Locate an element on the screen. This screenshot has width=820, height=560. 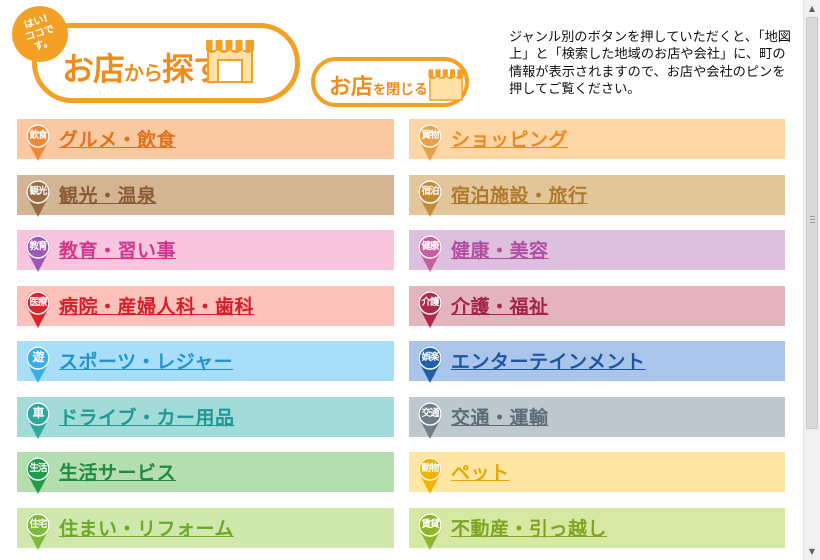
map-pin-icon: 宿泊 is located at coordinates (430, 198).